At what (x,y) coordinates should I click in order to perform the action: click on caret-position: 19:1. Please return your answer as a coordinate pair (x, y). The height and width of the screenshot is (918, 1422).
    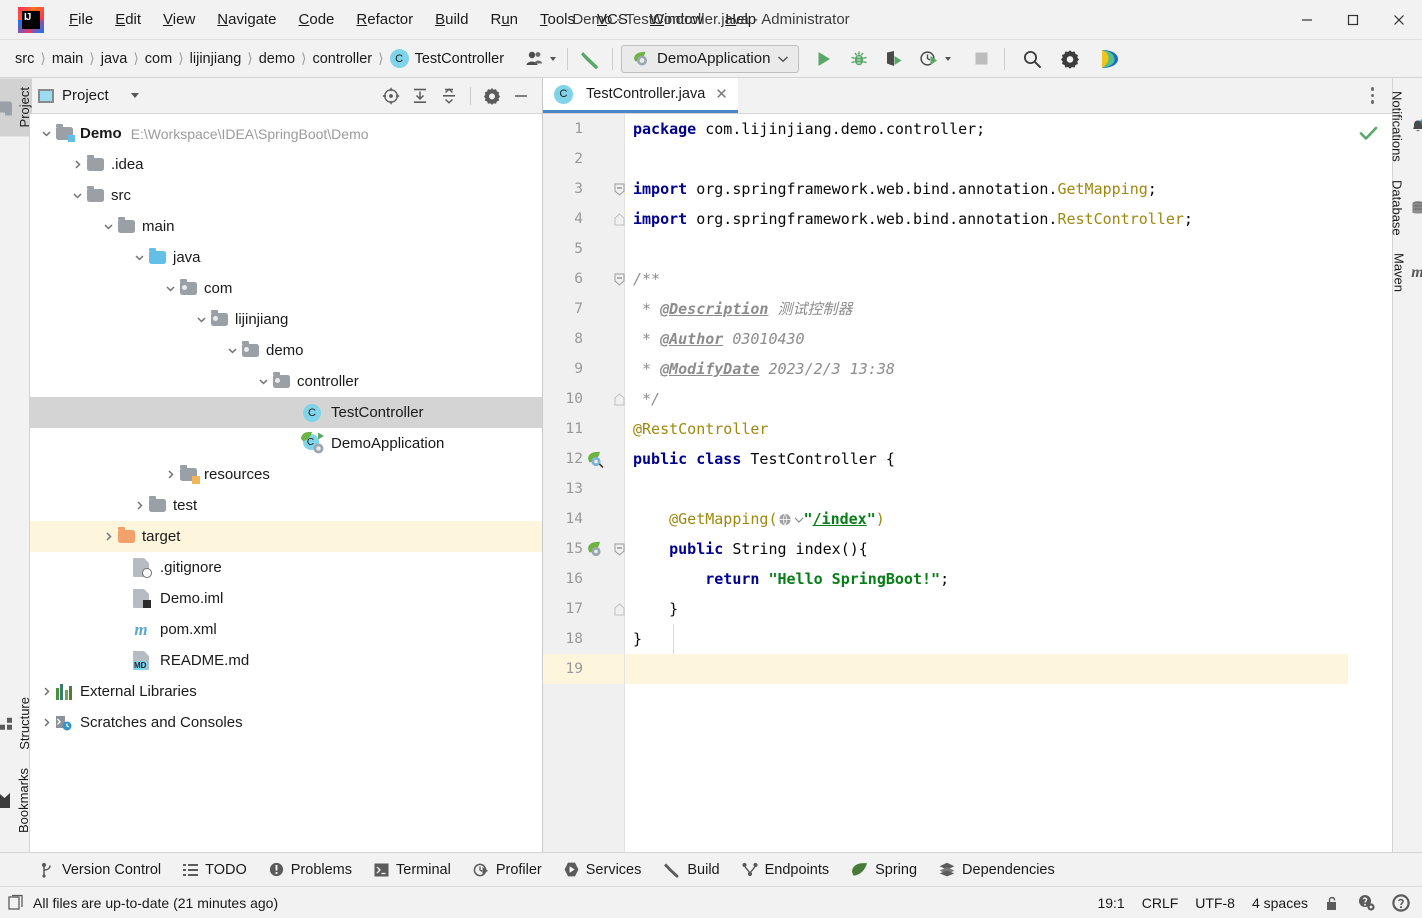
    Looking at the image, I should click on (1110, 903).